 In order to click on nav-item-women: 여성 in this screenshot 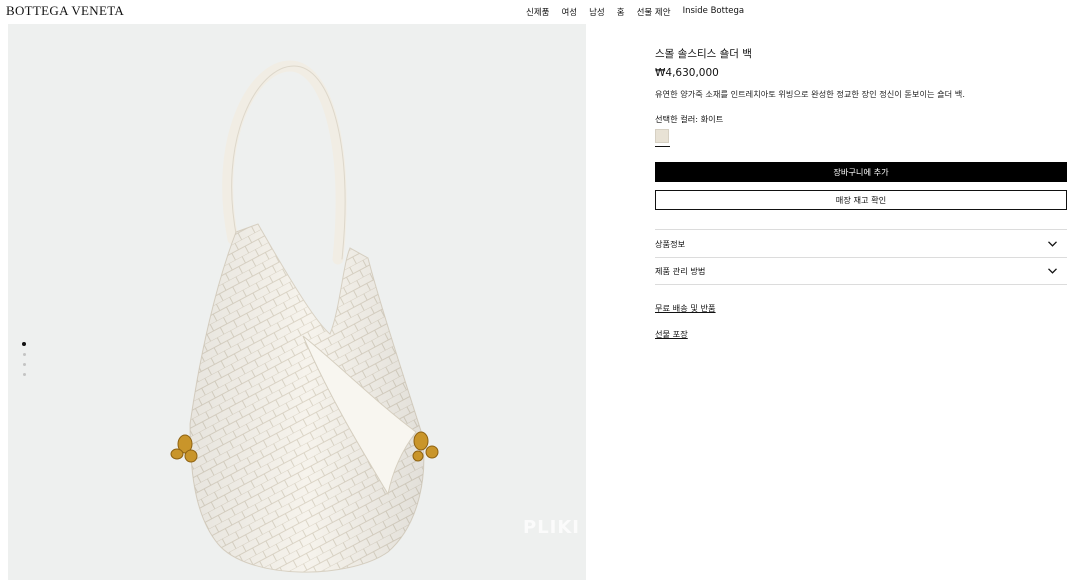, I will do `click(569, 12)`.